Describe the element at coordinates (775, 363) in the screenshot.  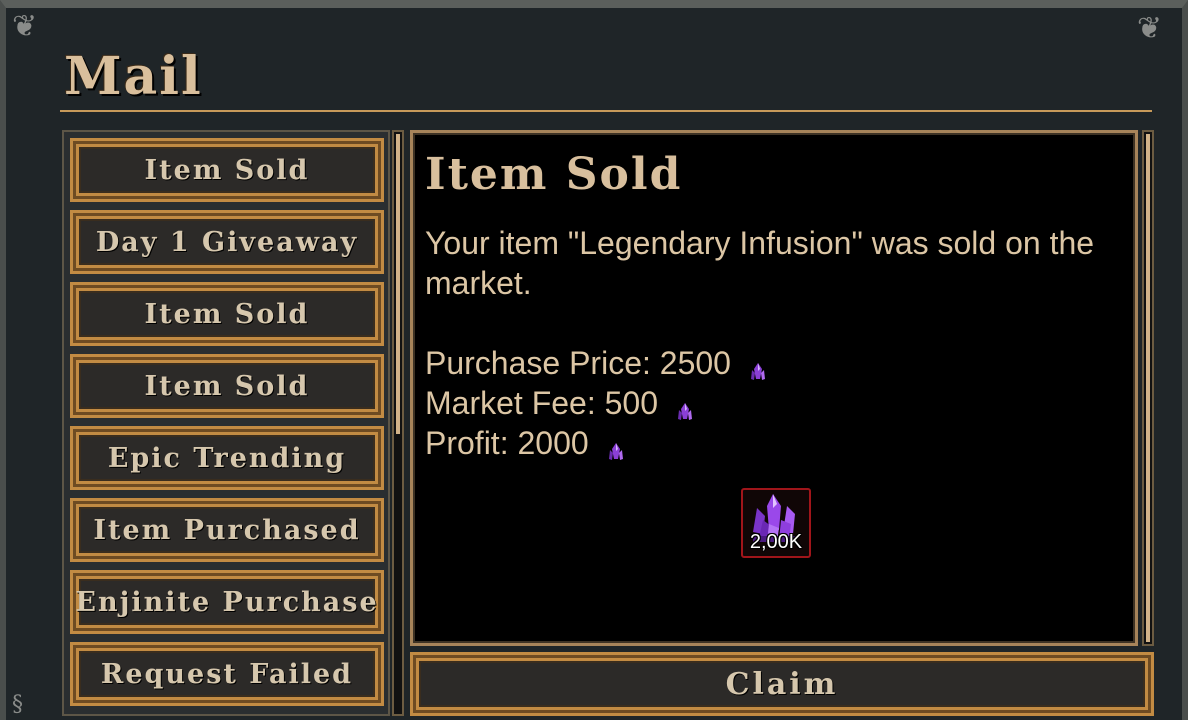
I see `purchase-price-row: Purchase Price: 2500` at that location.